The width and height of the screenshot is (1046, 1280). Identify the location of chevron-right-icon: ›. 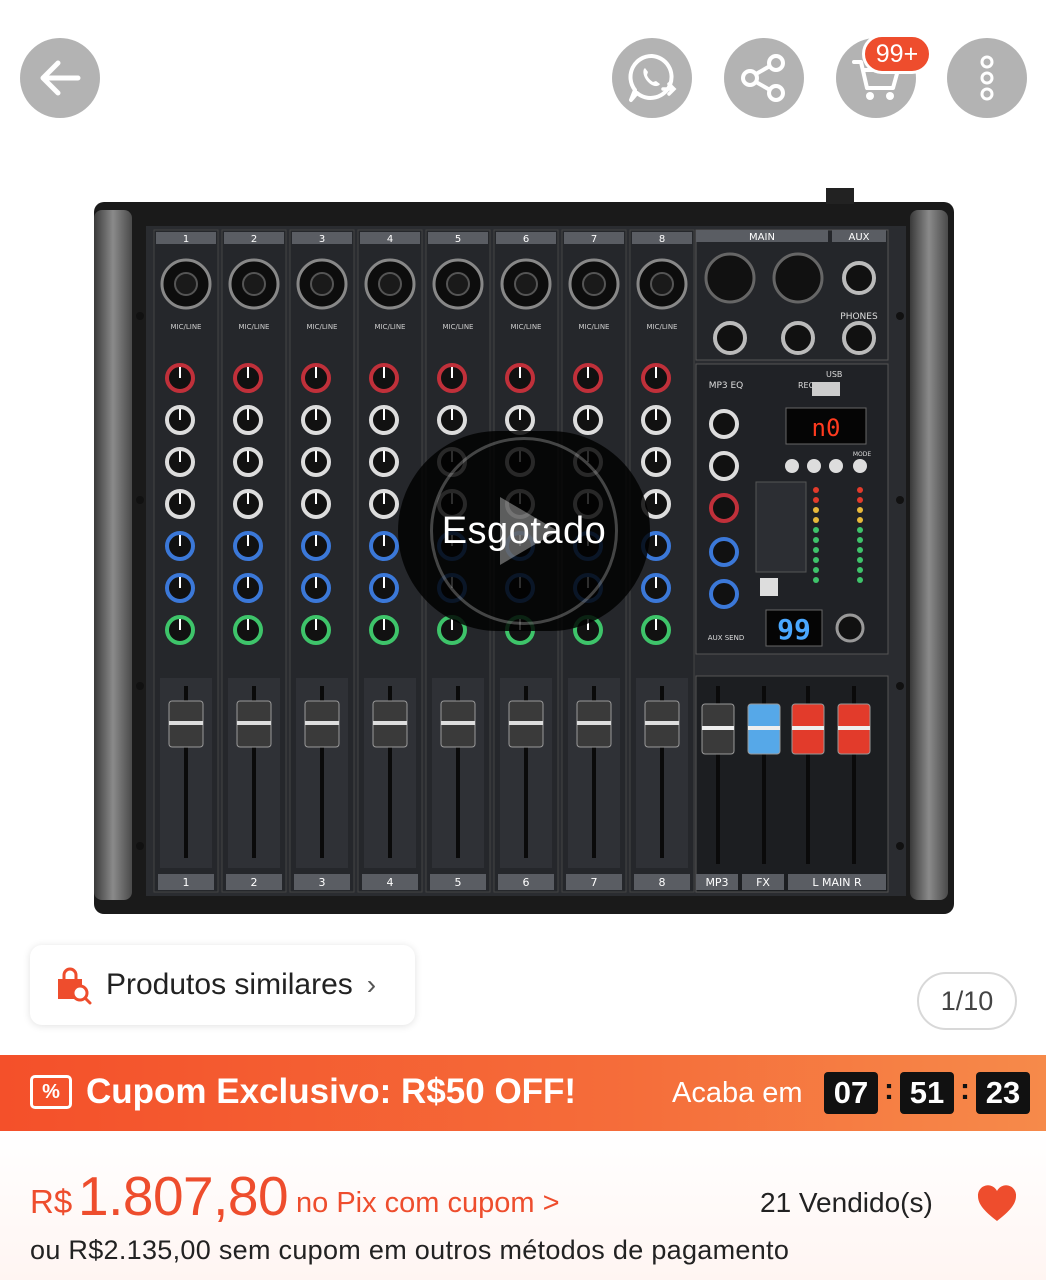
(371, 984).